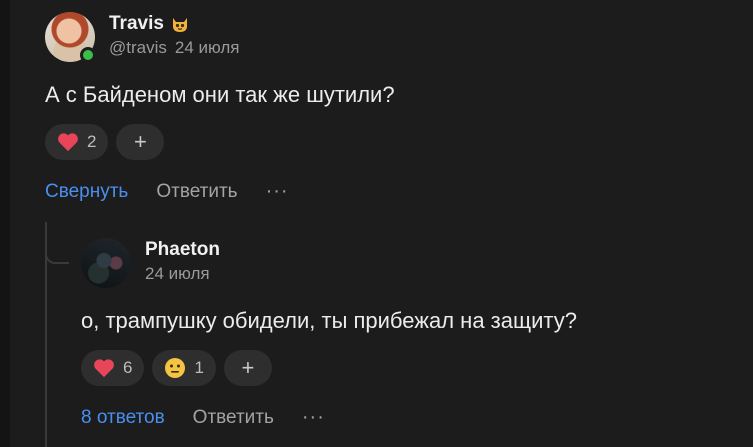 This screenshot has height=447, width=753. What do you see at coordinates (199, 367) in the screenshot?
I see `reaction-count: 1` at bounding box center [199, 367].